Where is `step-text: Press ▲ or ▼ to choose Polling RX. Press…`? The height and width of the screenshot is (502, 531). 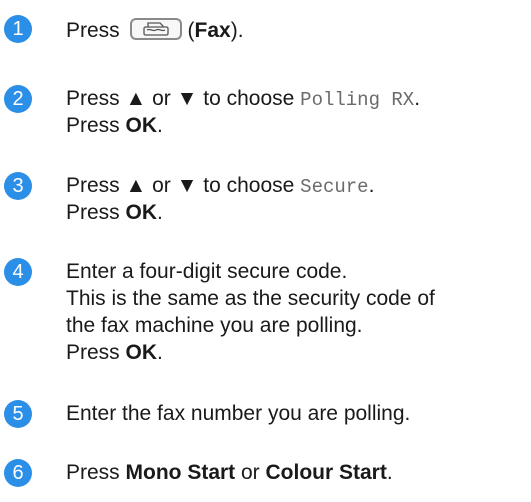
step-text: Press ▲ or ▼ to choose Polling RX. Press… is located at coordinates (243, 112).